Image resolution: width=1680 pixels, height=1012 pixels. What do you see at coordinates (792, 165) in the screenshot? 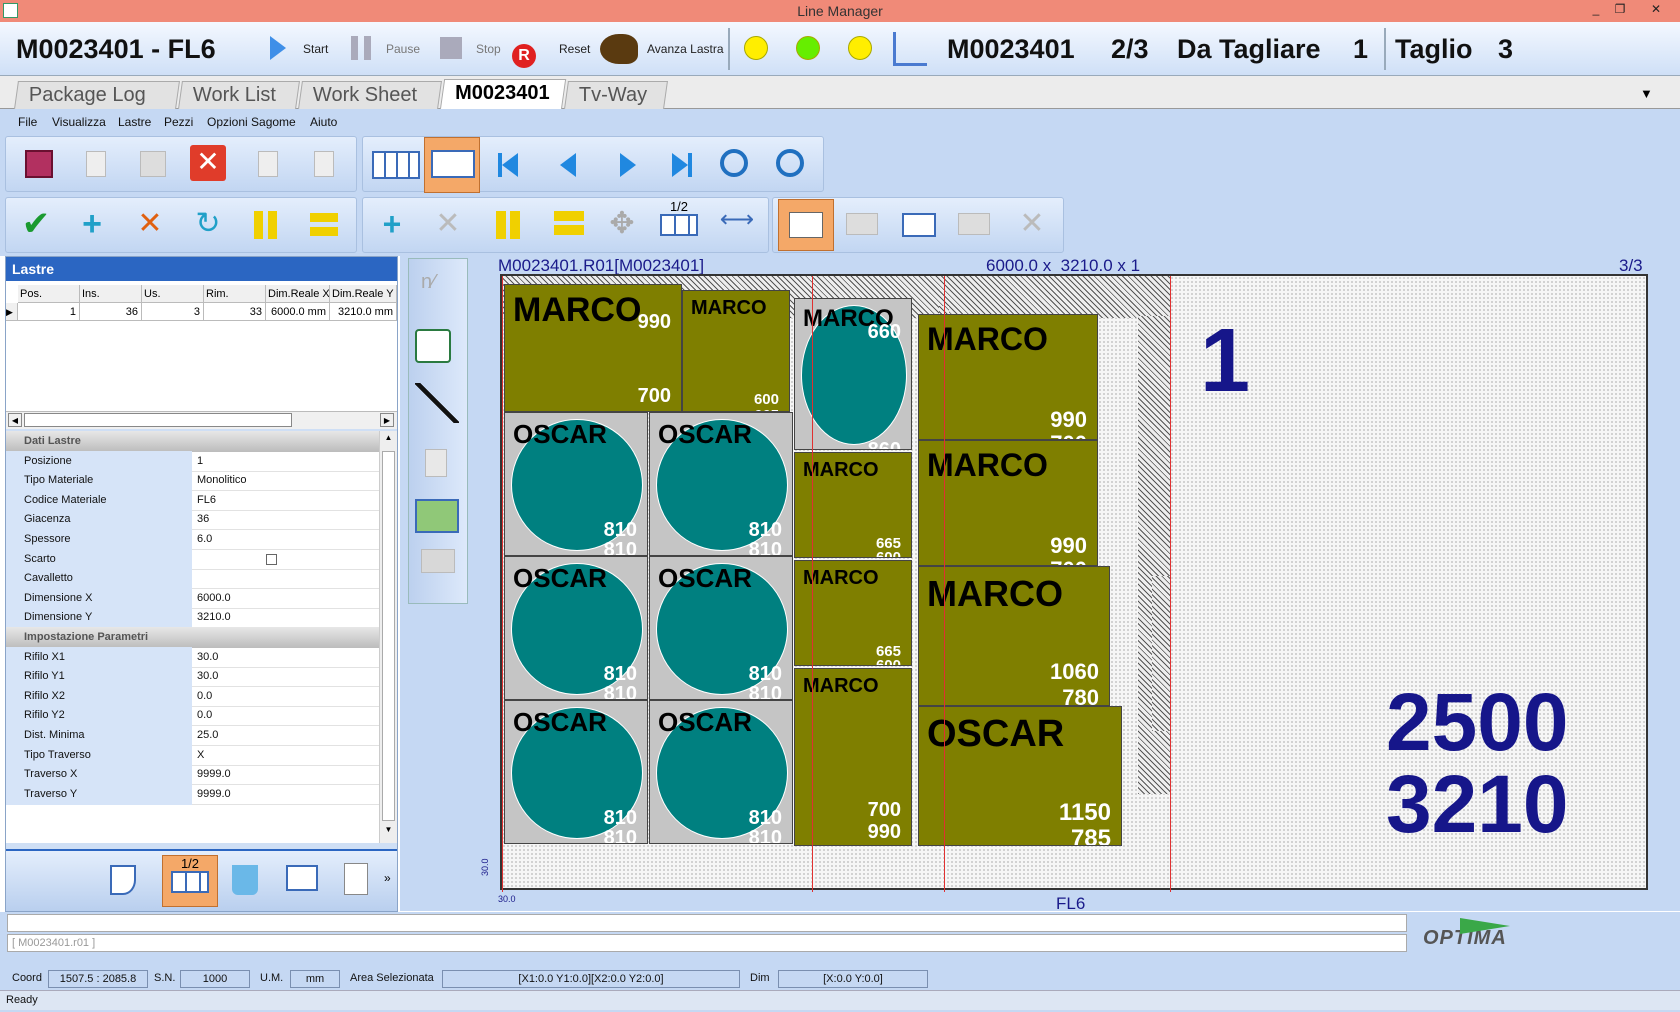
I see `zoom-out-icon` at bounding box center [792, 165].